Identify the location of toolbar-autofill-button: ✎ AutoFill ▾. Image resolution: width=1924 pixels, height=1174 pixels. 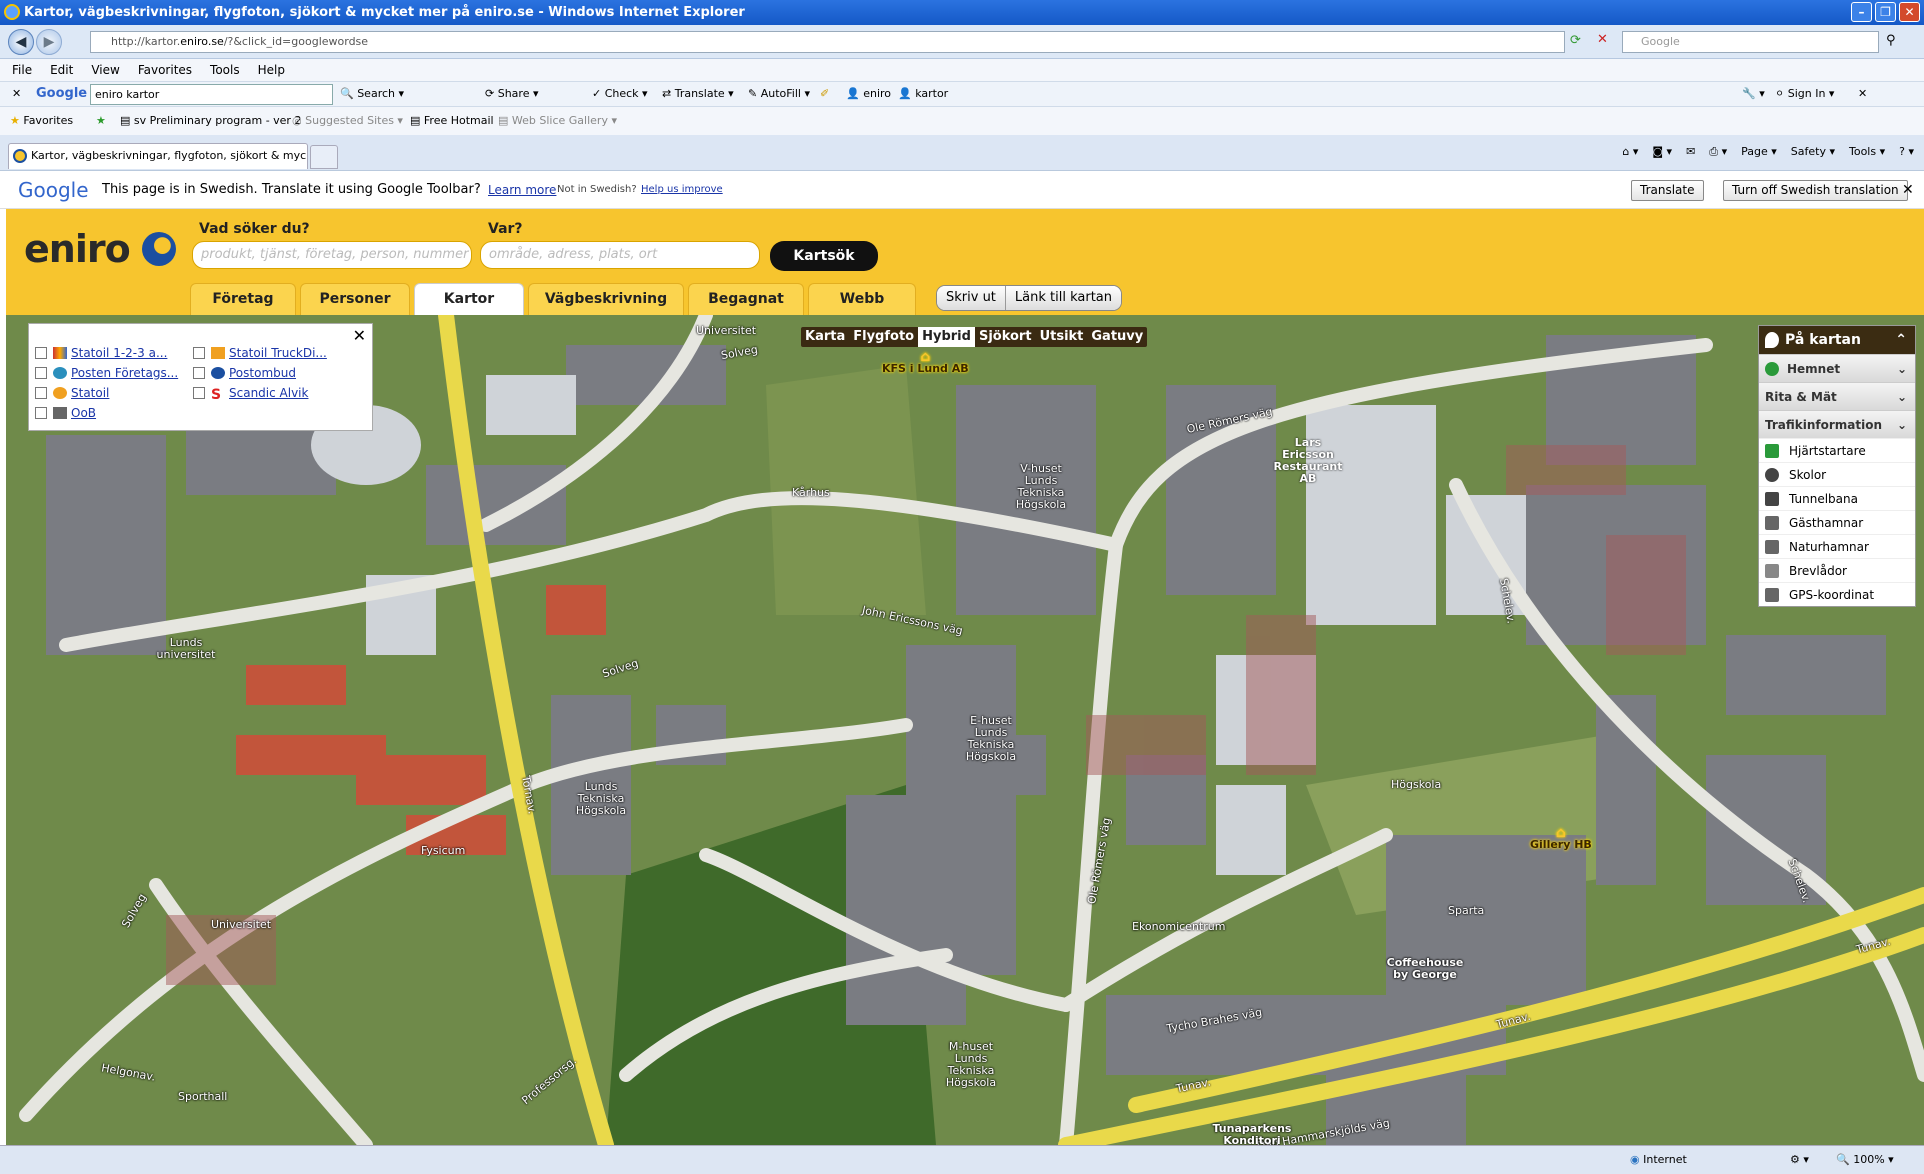
(779, 94).